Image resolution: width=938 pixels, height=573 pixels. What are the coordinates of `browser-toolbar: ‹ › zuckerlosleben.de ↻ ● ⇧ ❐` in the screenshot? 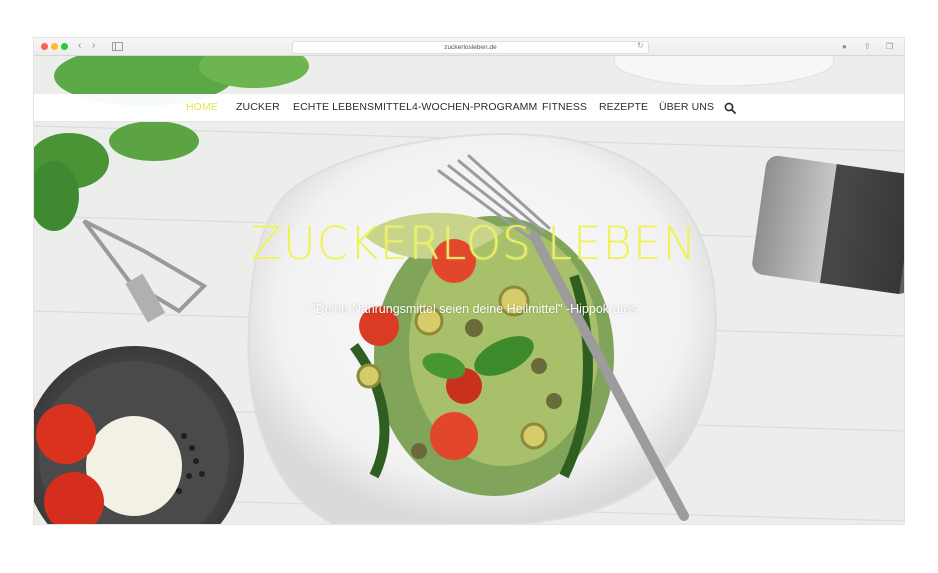 It's located at (469, 47).